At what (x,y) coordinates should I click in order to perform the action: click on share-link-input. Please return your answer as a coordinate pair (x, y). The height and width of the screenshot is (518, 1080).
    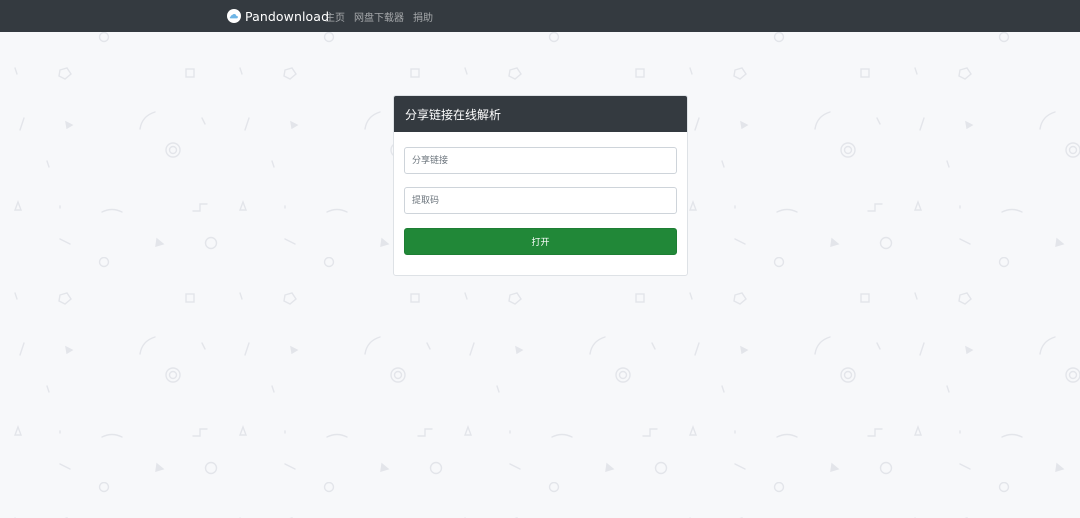
    Looking at the image, I should click on (540, 160).